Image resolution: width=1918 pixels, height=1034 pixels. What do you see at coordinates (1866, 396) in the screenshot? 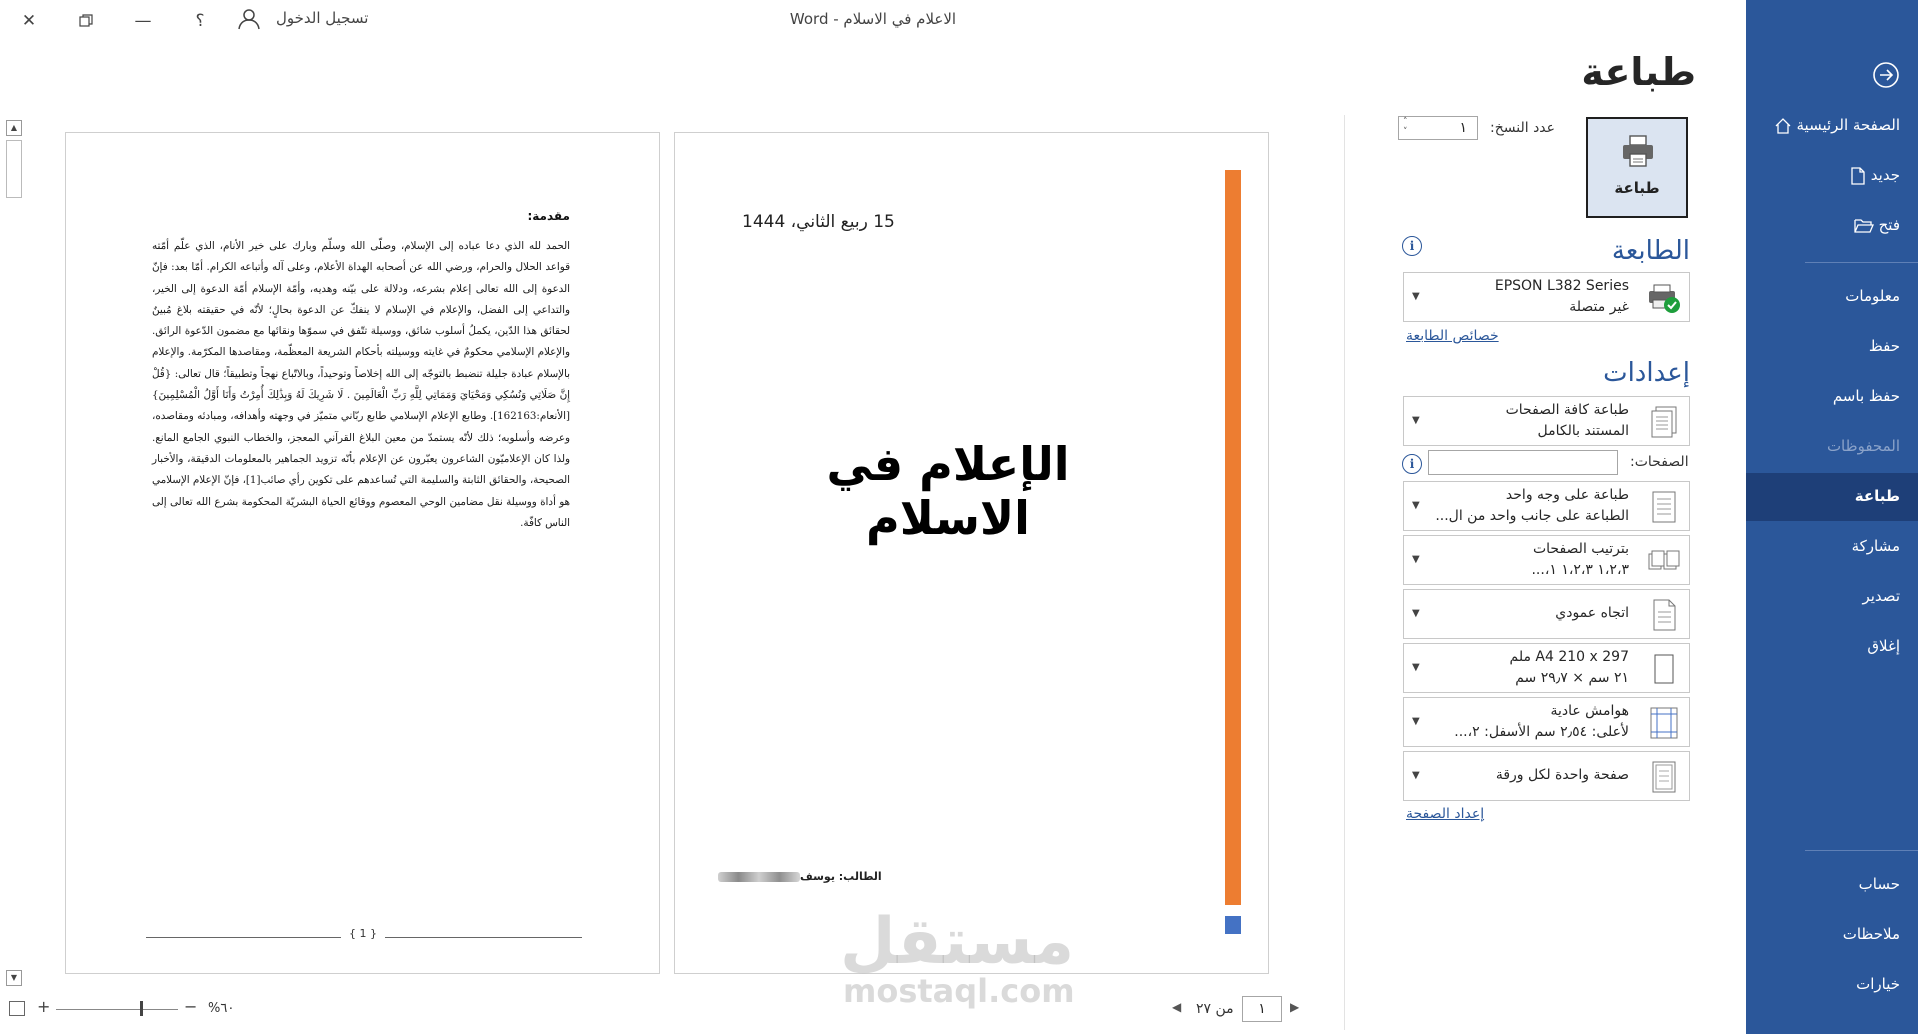
I see `nav-save-as: حفظ باسم` at bounding box center [1866, 396].